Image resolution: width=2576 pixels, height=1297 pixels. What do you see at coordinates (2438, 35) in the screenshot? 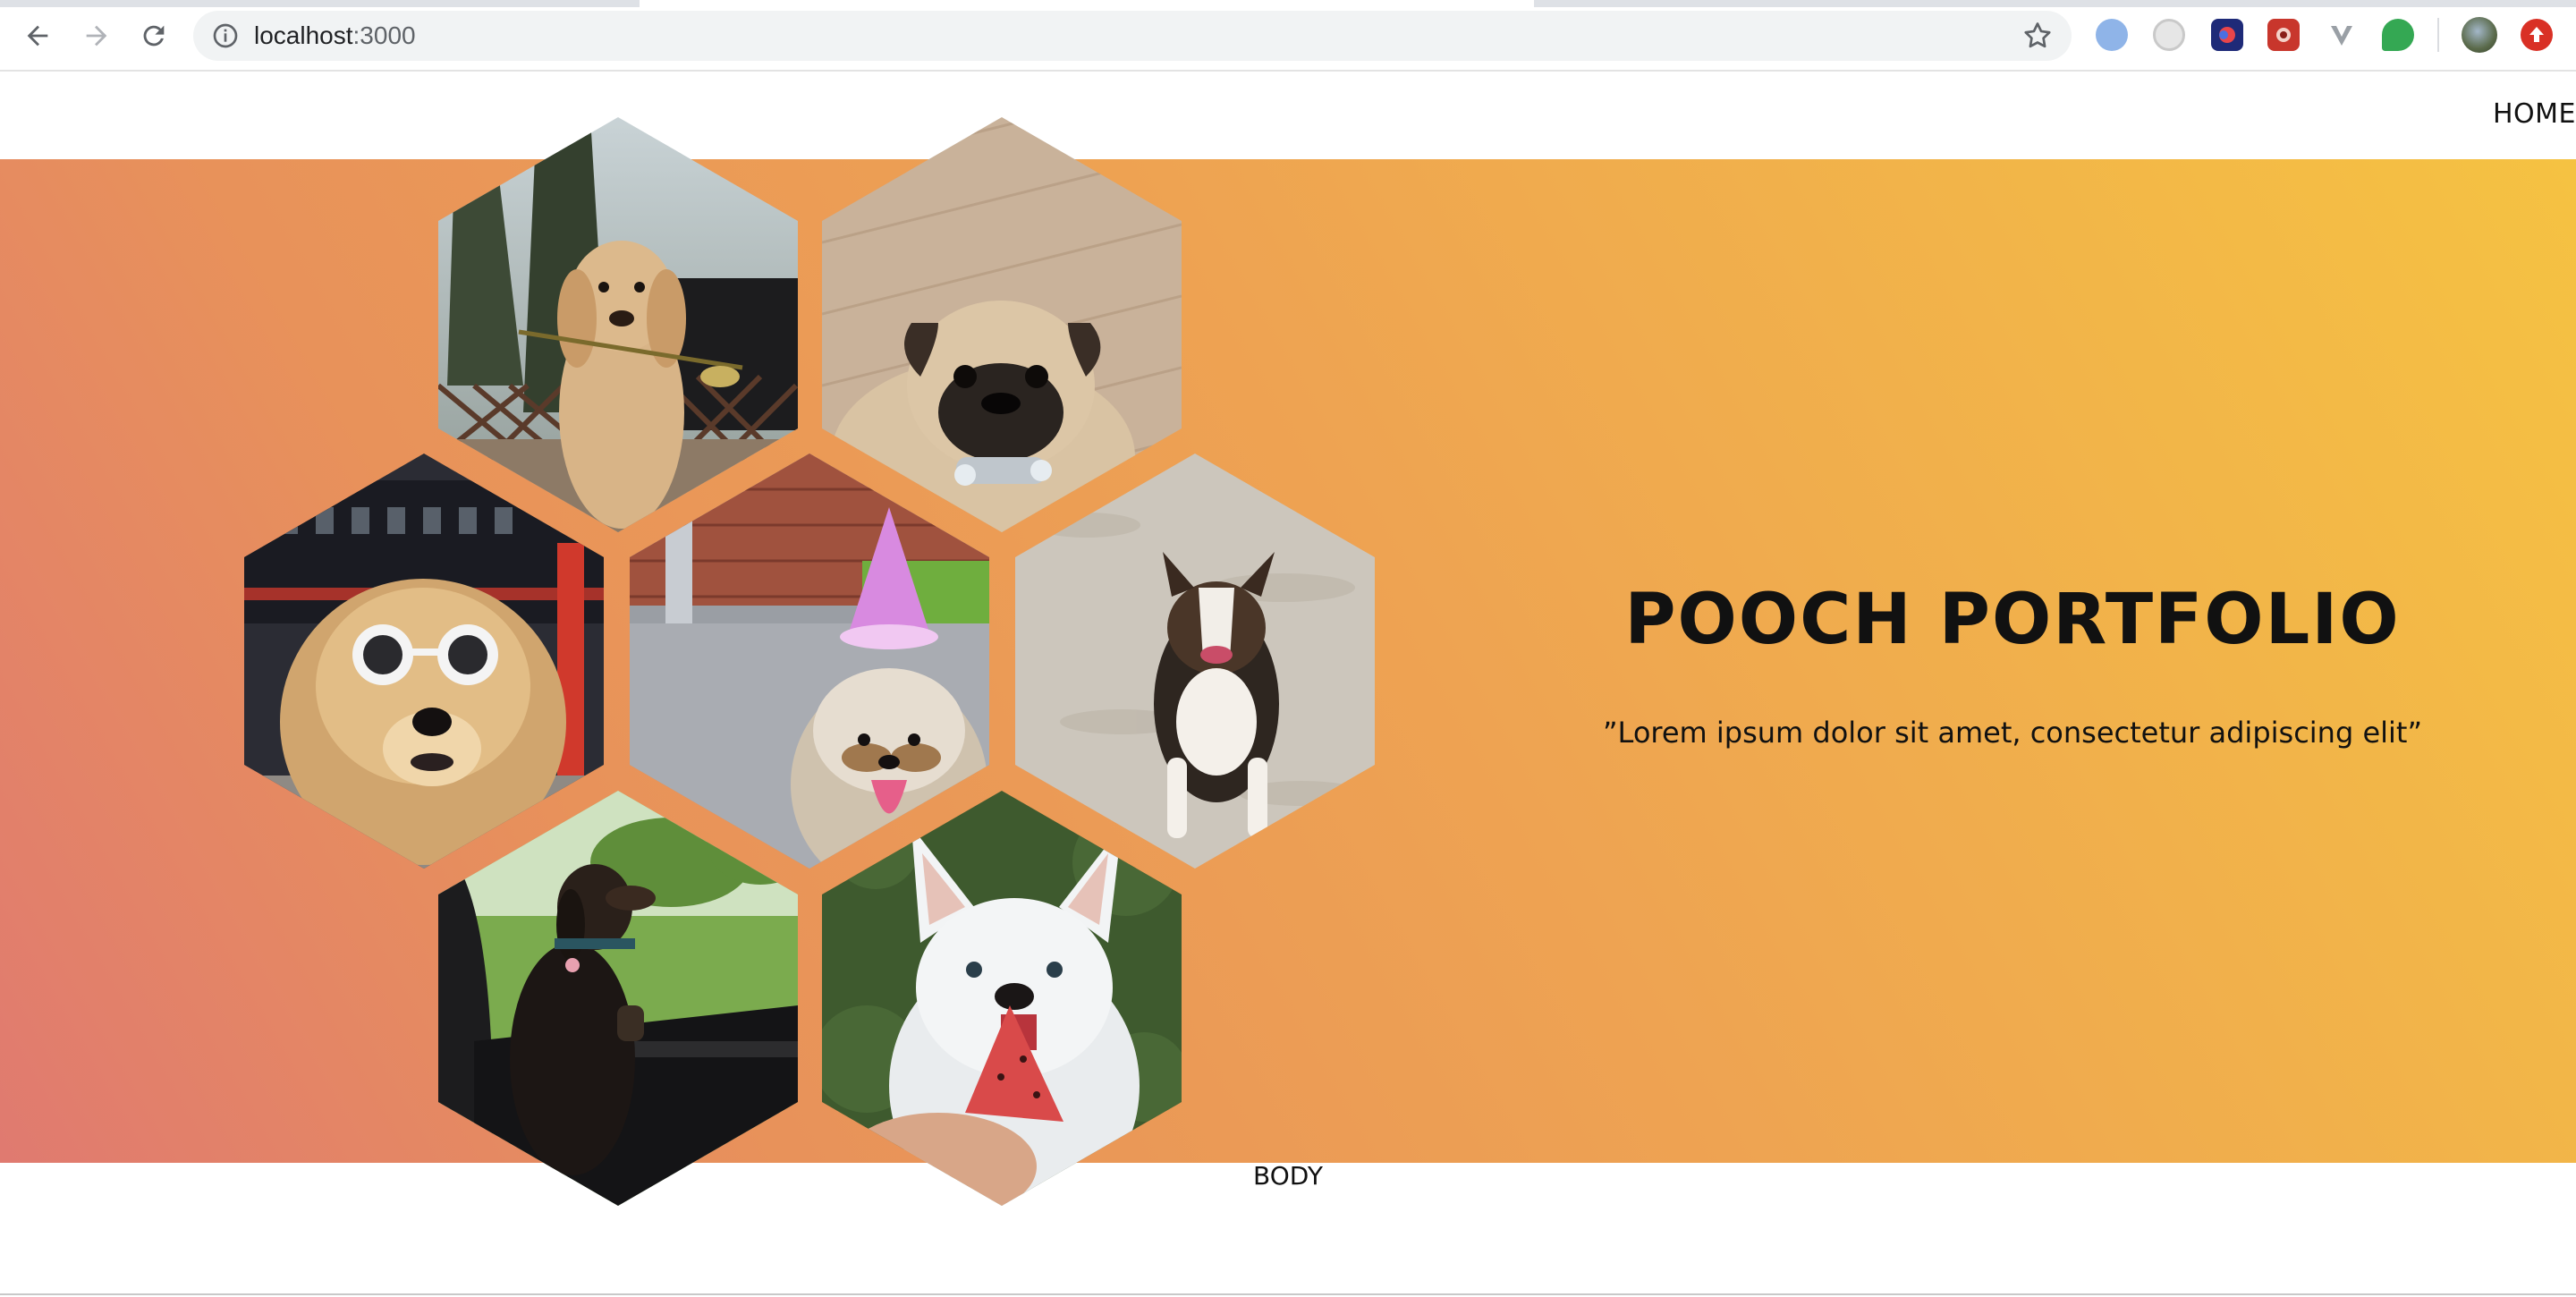
I see `toolbar-separator` at bounding box center [2438, 35].